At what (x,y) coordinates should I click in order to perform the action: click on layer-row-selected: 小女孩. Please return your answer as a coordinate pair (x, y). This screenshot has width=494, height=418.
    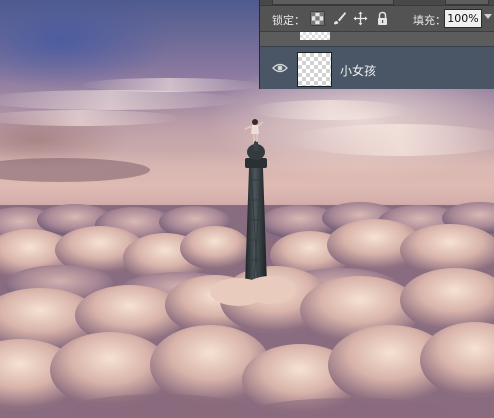
    Looking at the image, I should click on (377, 67).